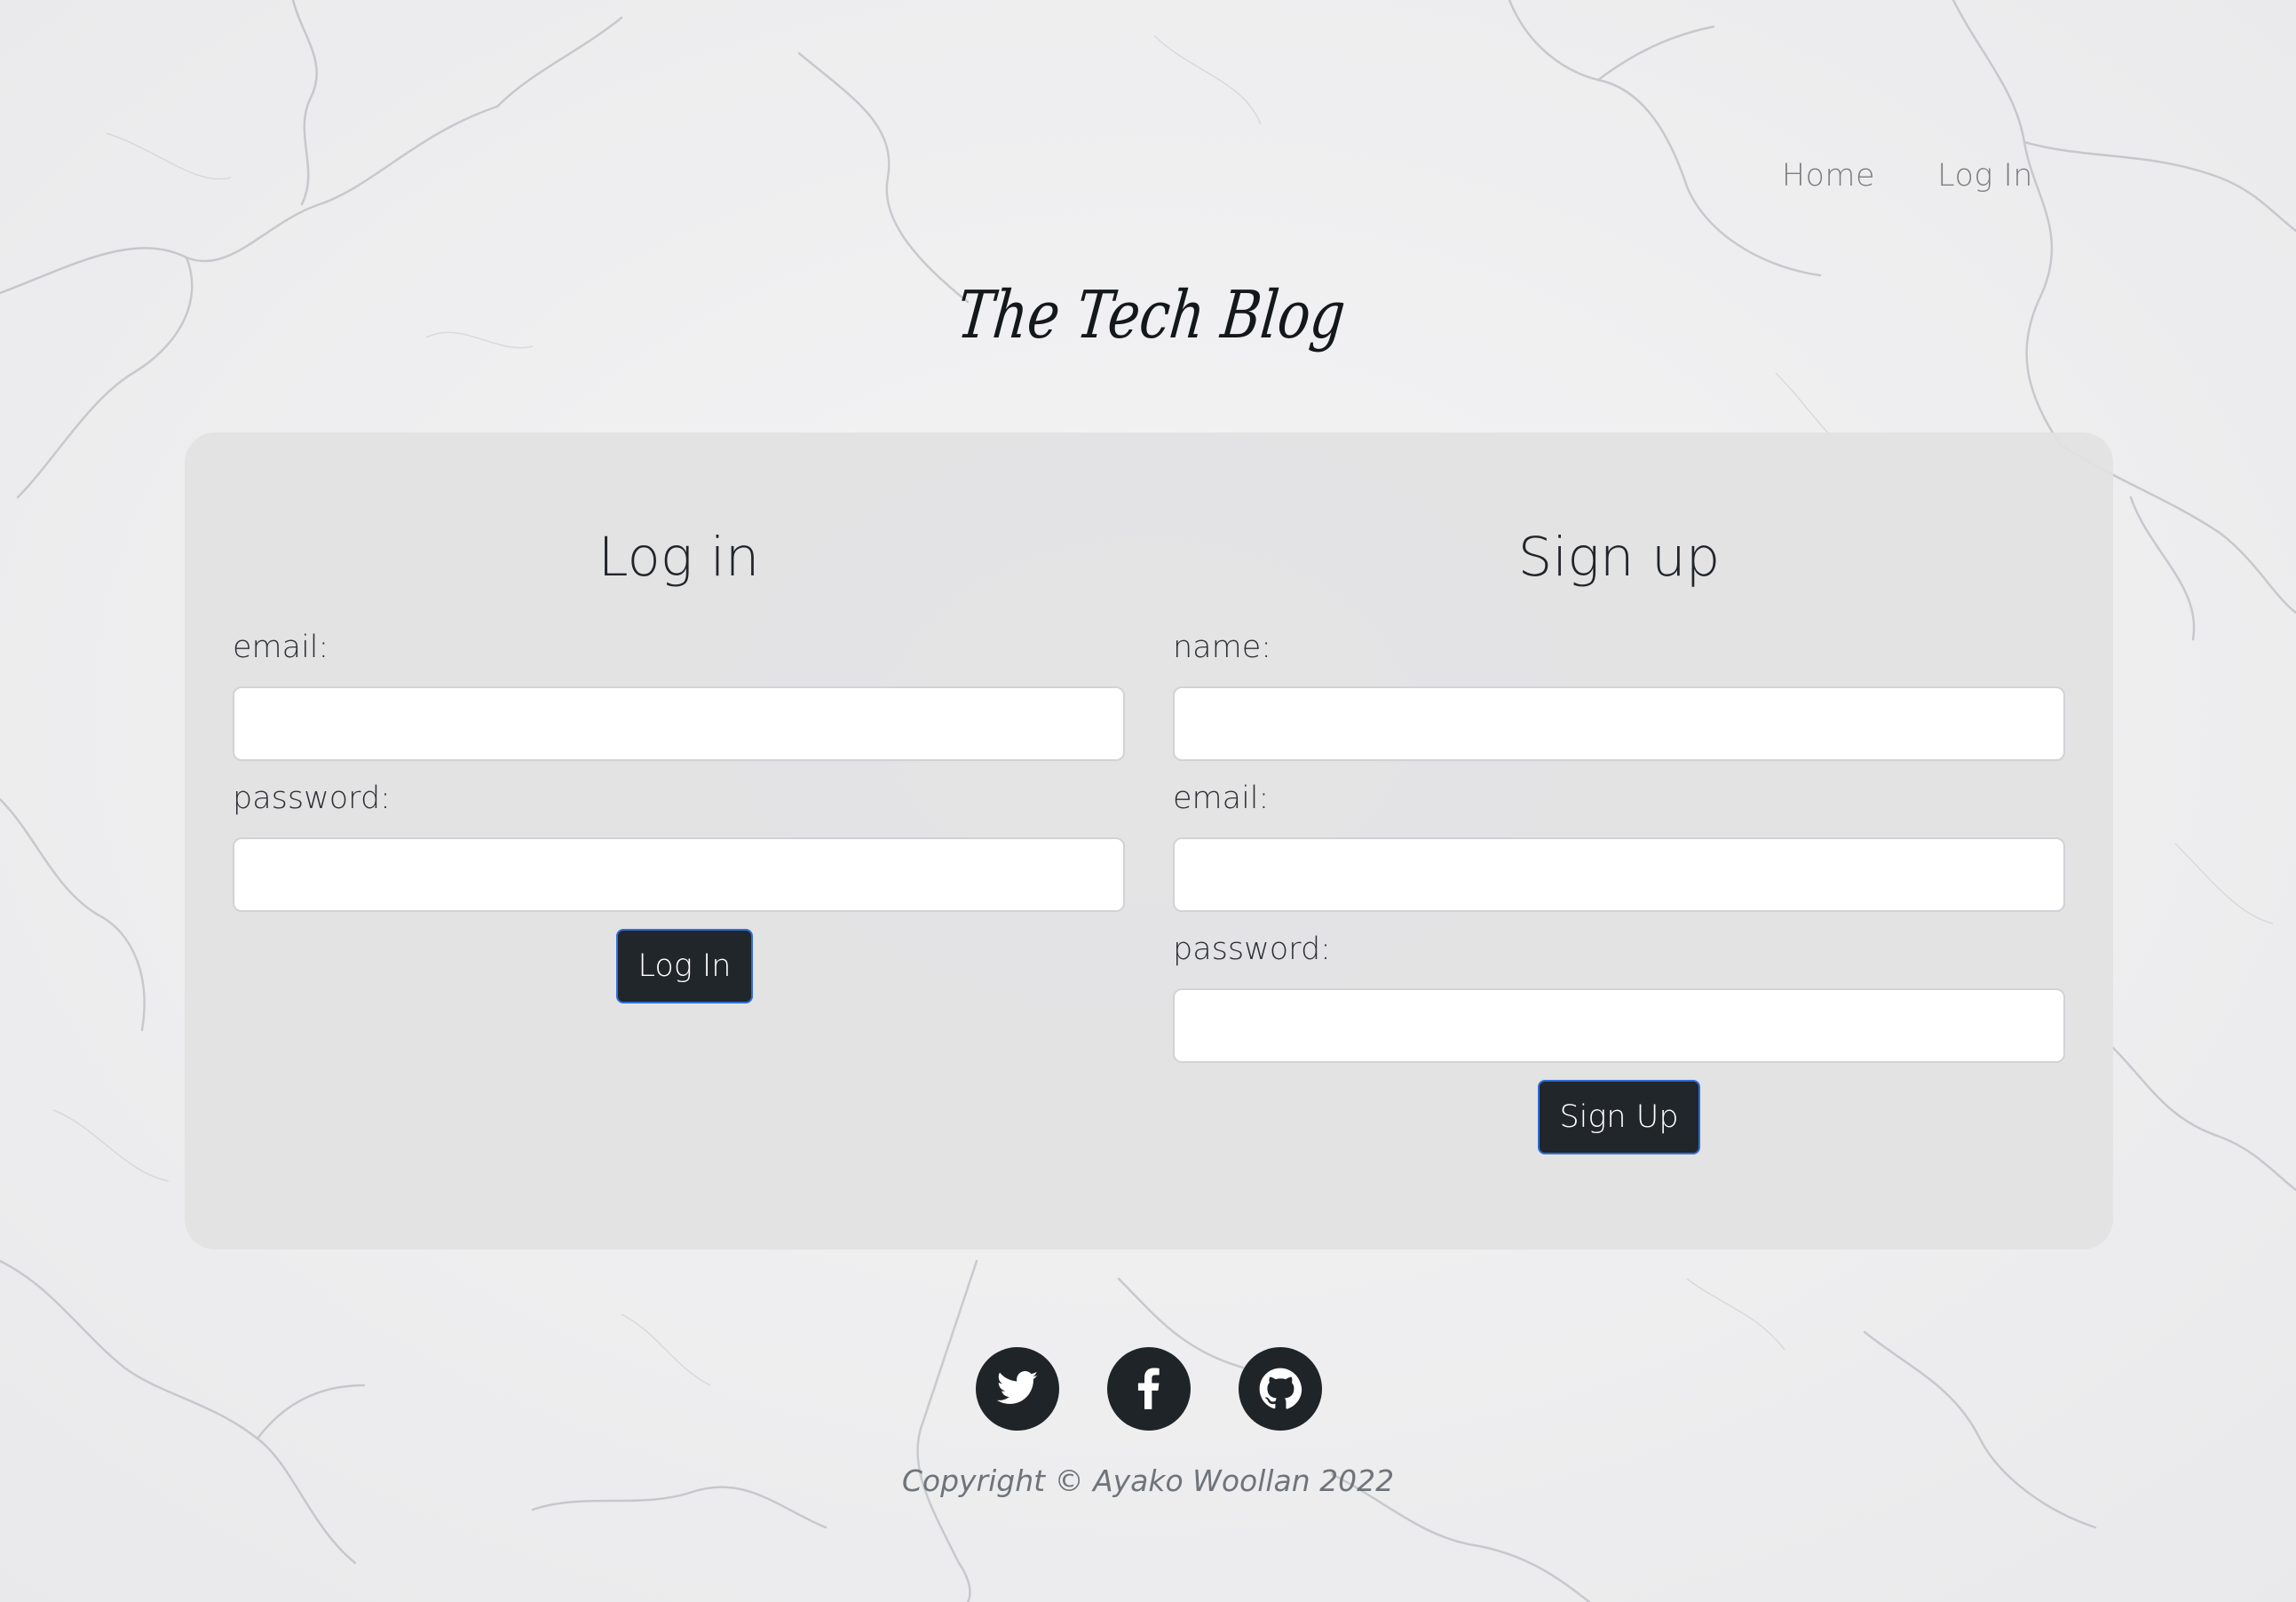 Image resolution: width=2296 pixels, height=1602 pixels. I want to click on signup-email-input, so click(1619, 875).